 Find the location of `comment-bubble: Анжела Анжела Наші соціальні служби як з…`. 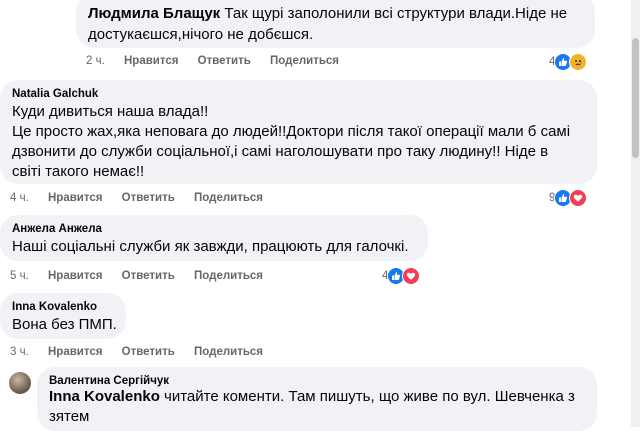

comment-bubble: Анжела Анжела Наші соціальні служби як з… is located at coordinates (214, 238).